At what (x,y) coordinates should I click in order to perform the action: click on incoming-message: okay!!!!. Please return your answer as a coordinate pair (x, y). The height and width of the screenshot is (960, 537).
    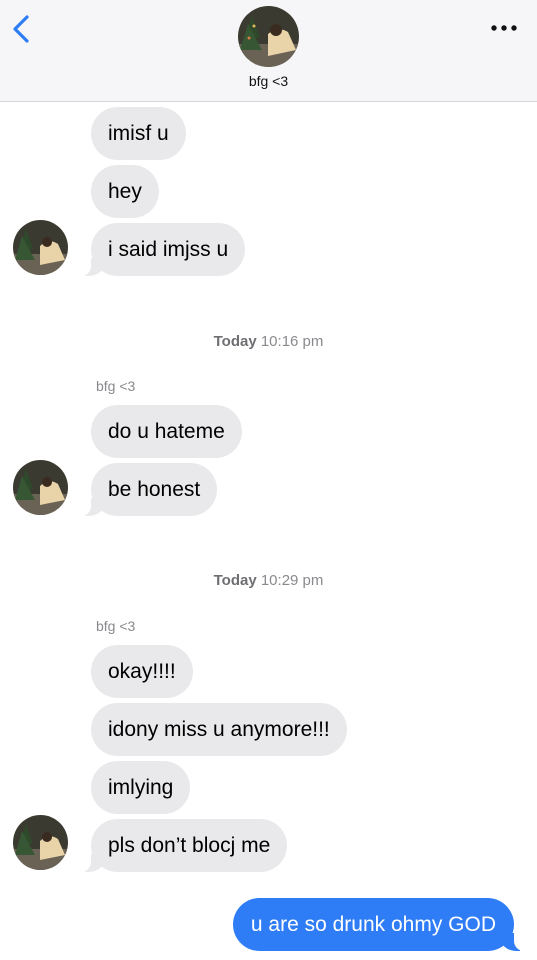
    Looking at the image, I should click on (142, 671).